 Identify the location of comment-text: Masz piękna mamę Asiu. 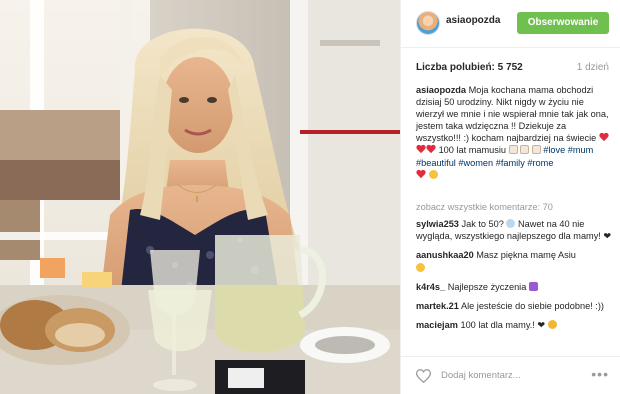
(526, 255).